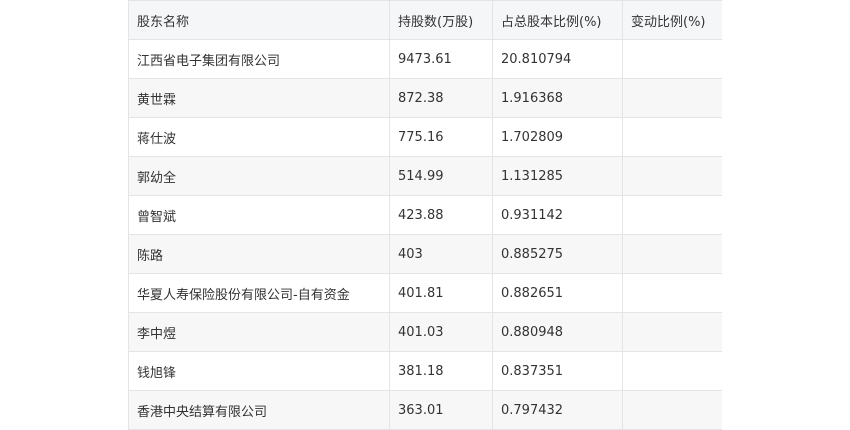 The width and height of the screenshot is (850, 430). Describe the element at coordinates (441, 332) in the screenshot. I see `cell-shares-held: 401.03` at that location.